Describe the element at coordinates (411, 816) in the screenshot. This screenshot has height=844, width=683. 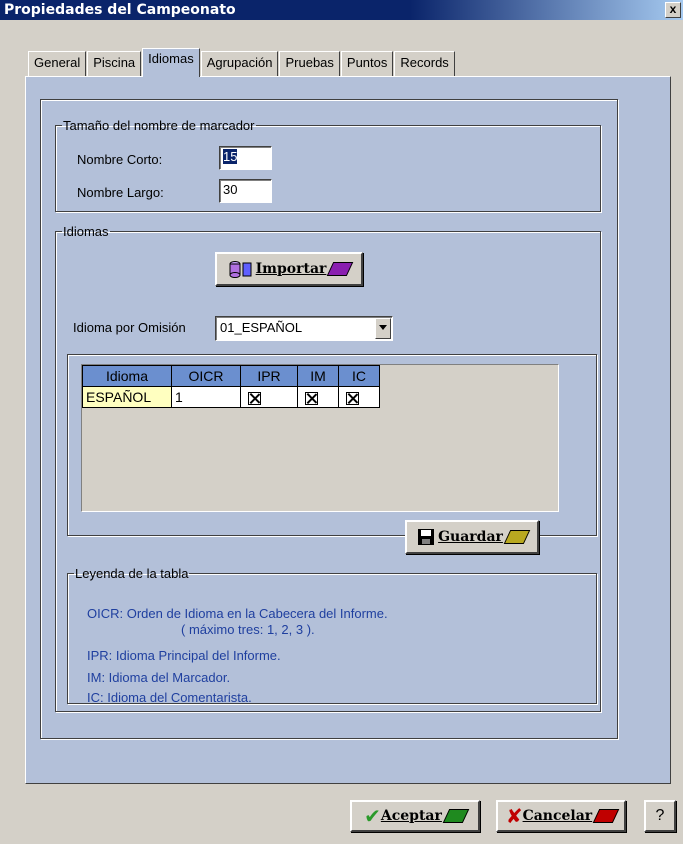
I see `accept-button-label: Aceptar` at that location.